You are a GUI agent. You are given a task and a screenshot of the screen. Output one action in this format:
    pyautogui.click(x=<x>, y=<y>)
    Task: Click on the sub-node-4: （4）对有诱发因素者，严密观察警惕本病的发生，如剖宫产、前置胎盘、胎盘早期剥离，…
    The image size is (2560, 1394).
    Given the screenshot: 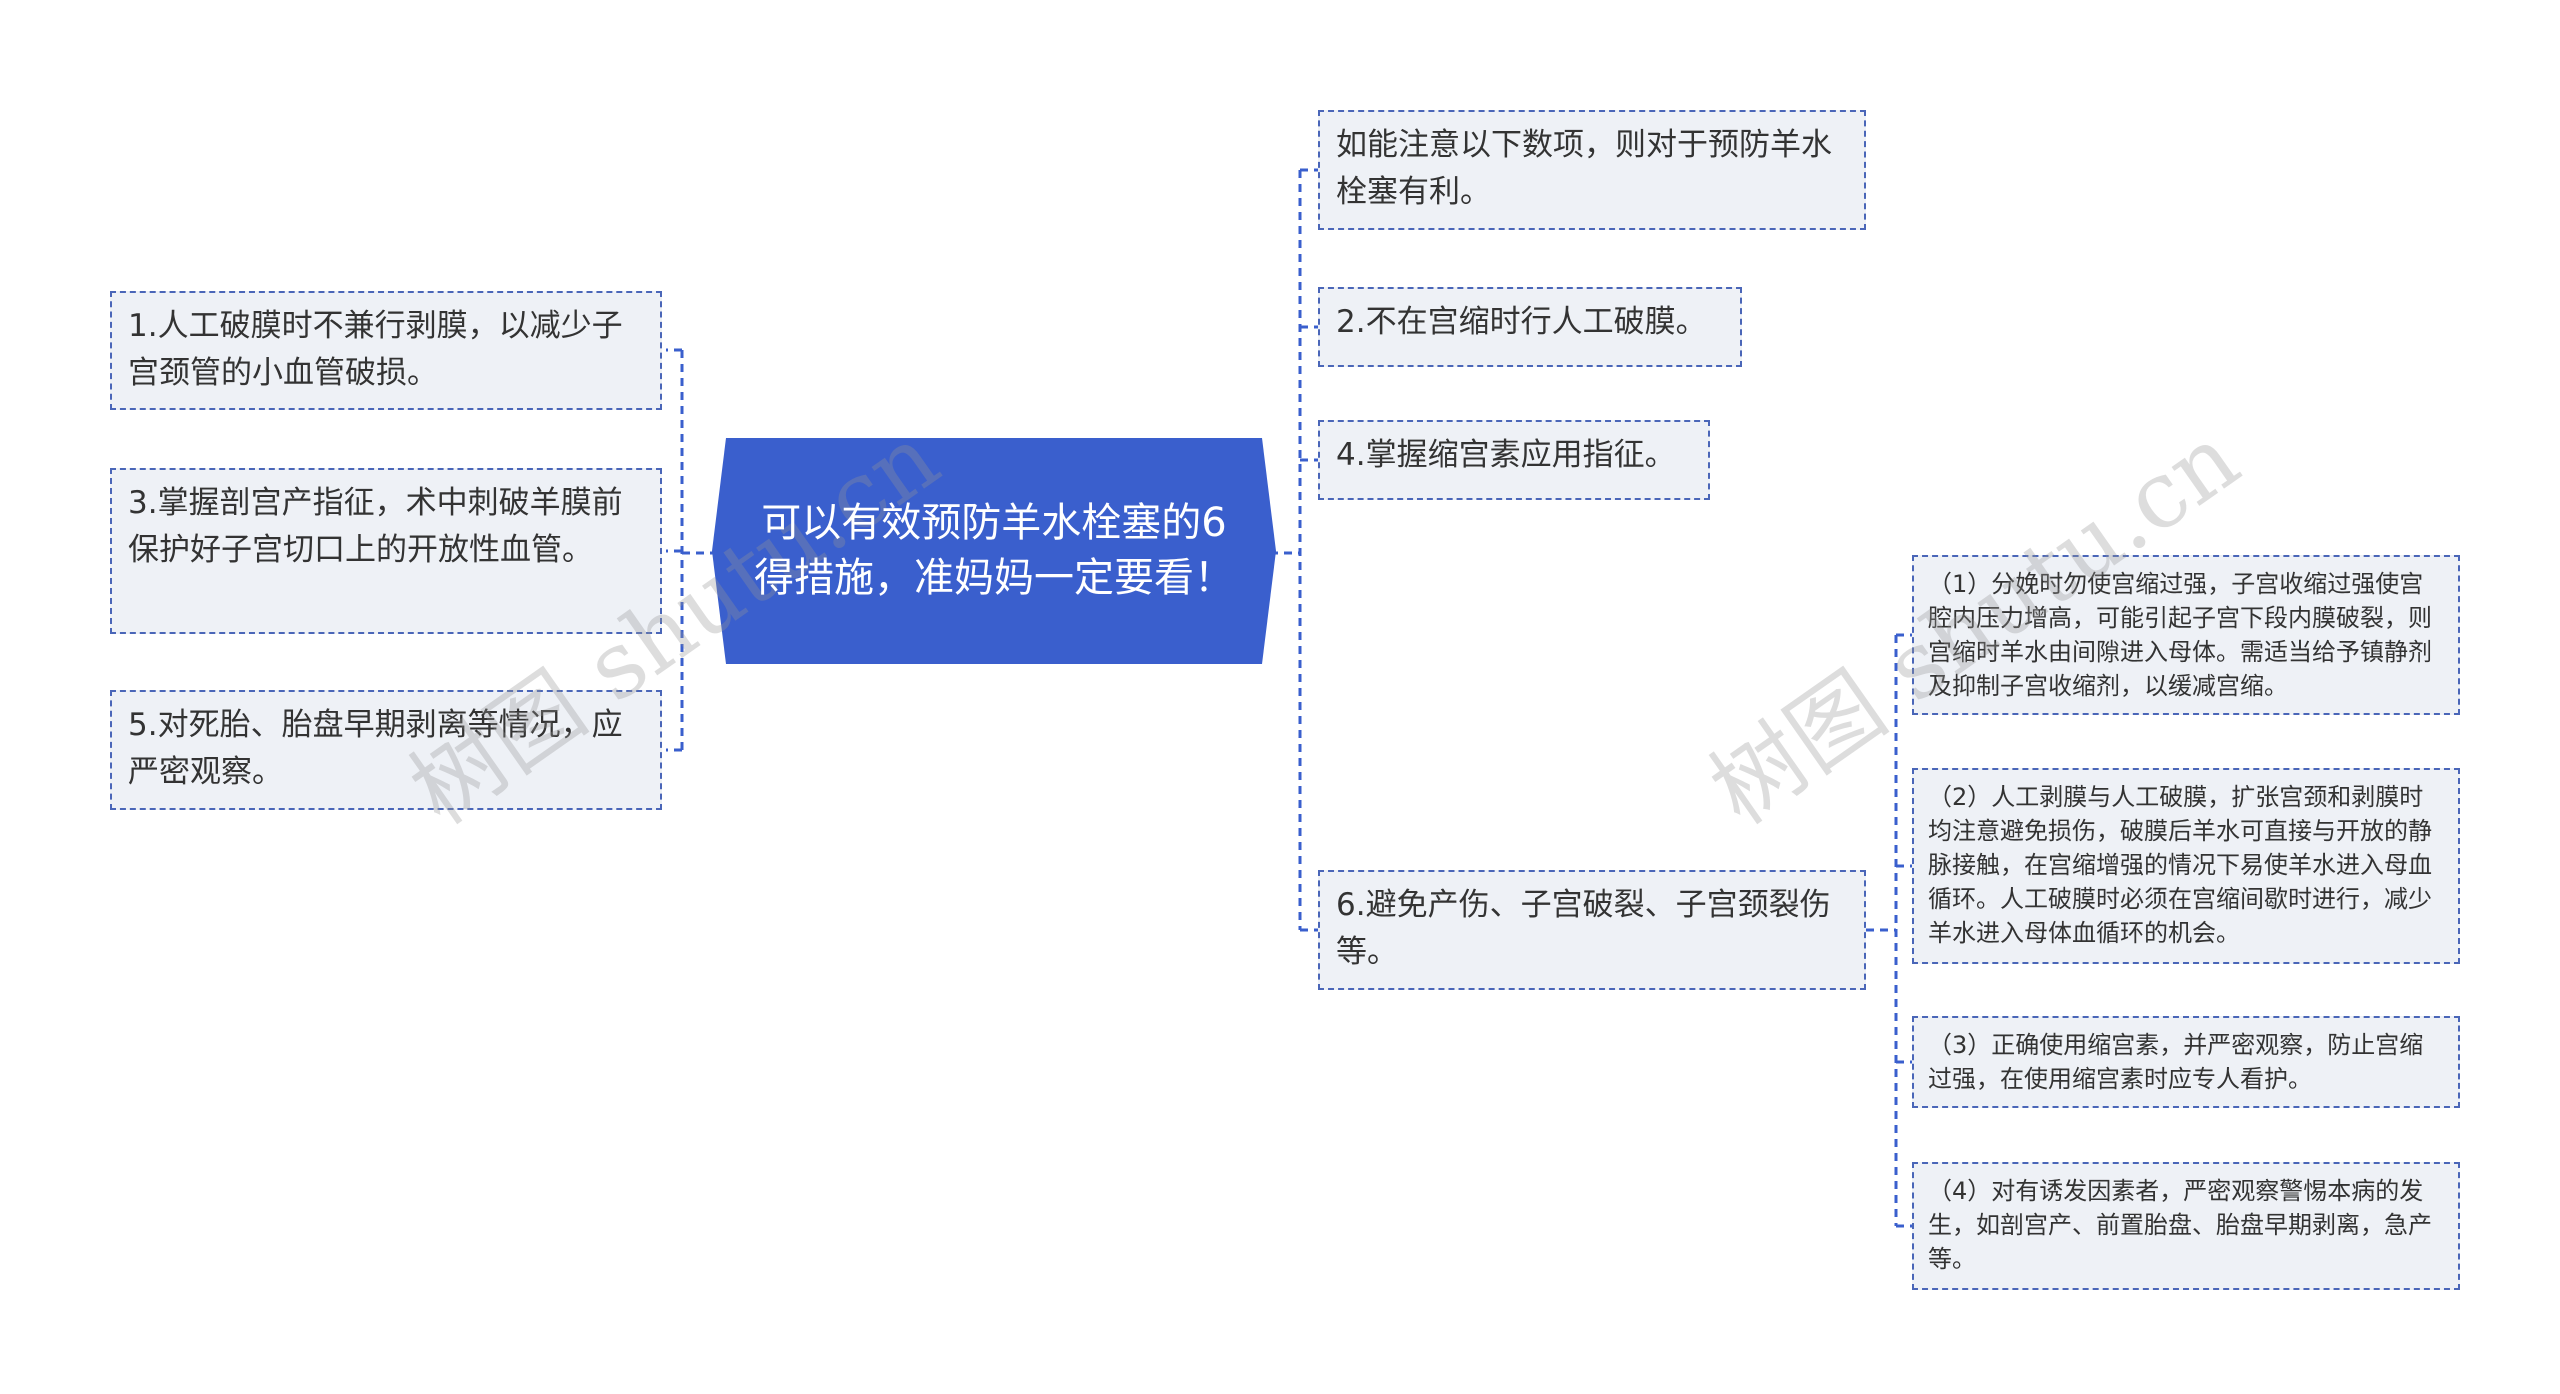 What is the action you would take?
    pyautogui.click(x=2186, y=1226)
    